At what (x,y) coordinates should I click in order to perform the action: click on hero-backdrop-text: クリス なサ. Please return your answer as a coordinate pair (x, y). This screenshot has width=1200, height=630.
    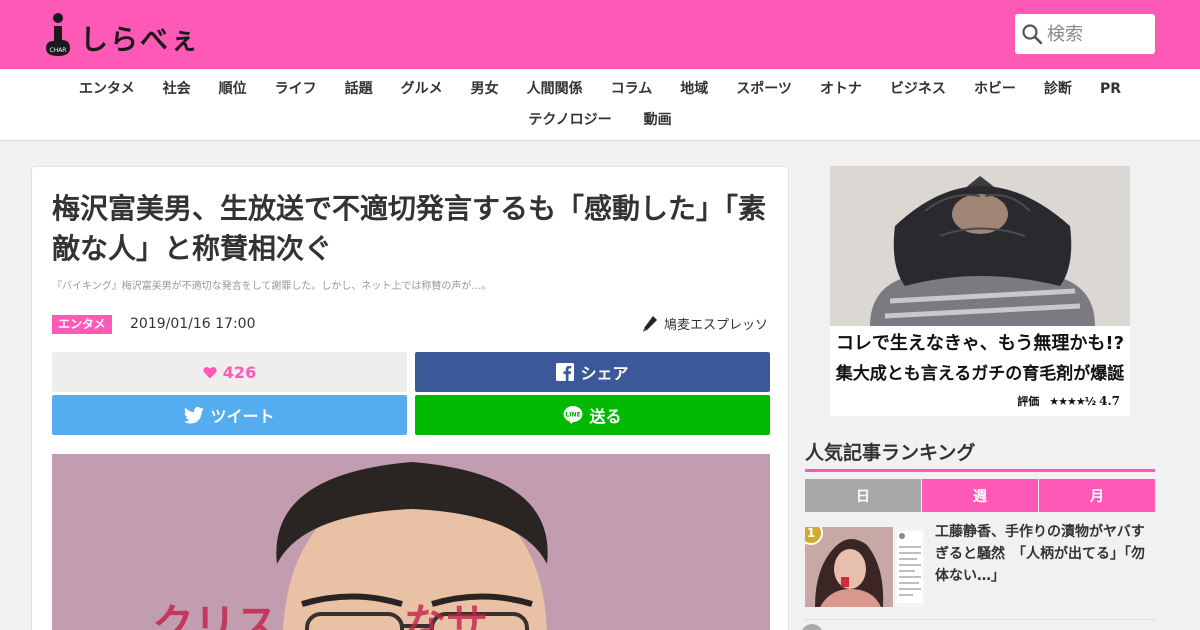
    Looking at the image, I should click on (320, 615).